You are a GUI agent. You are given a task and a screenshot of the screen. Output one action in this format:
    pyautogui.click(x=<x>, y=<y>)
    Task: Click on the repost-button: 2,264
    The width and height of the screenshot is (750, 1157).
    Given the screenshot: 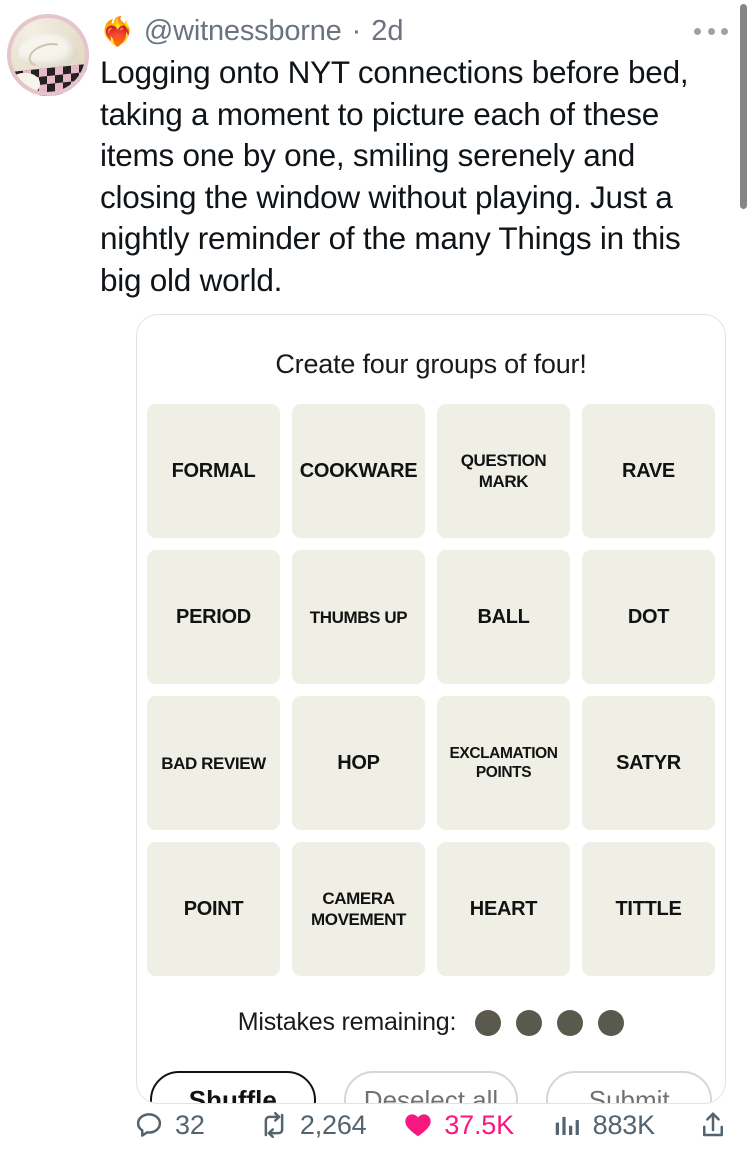 What is the action you would take?
    pyautogui.click(x=331, y=1125)
    